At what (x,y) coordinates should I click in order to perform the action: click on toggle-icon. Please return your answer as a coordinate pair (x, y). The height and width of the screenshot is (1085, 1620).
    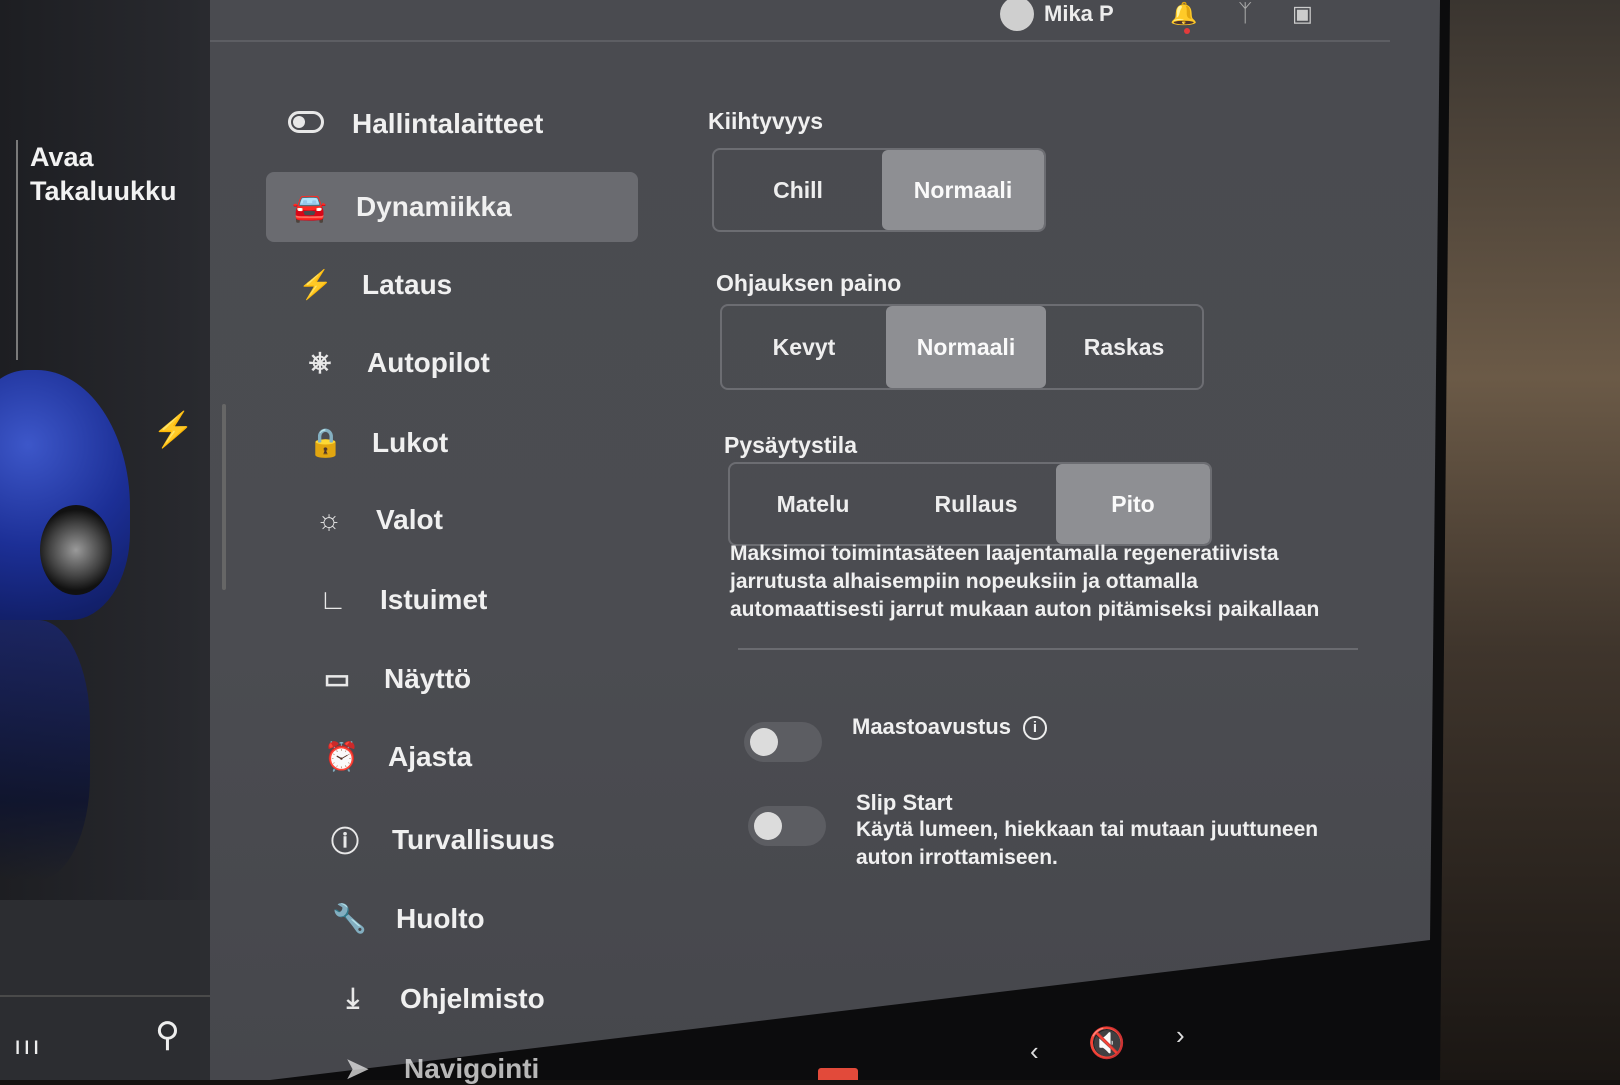
    Looking at the image, I should click on (306, 124).